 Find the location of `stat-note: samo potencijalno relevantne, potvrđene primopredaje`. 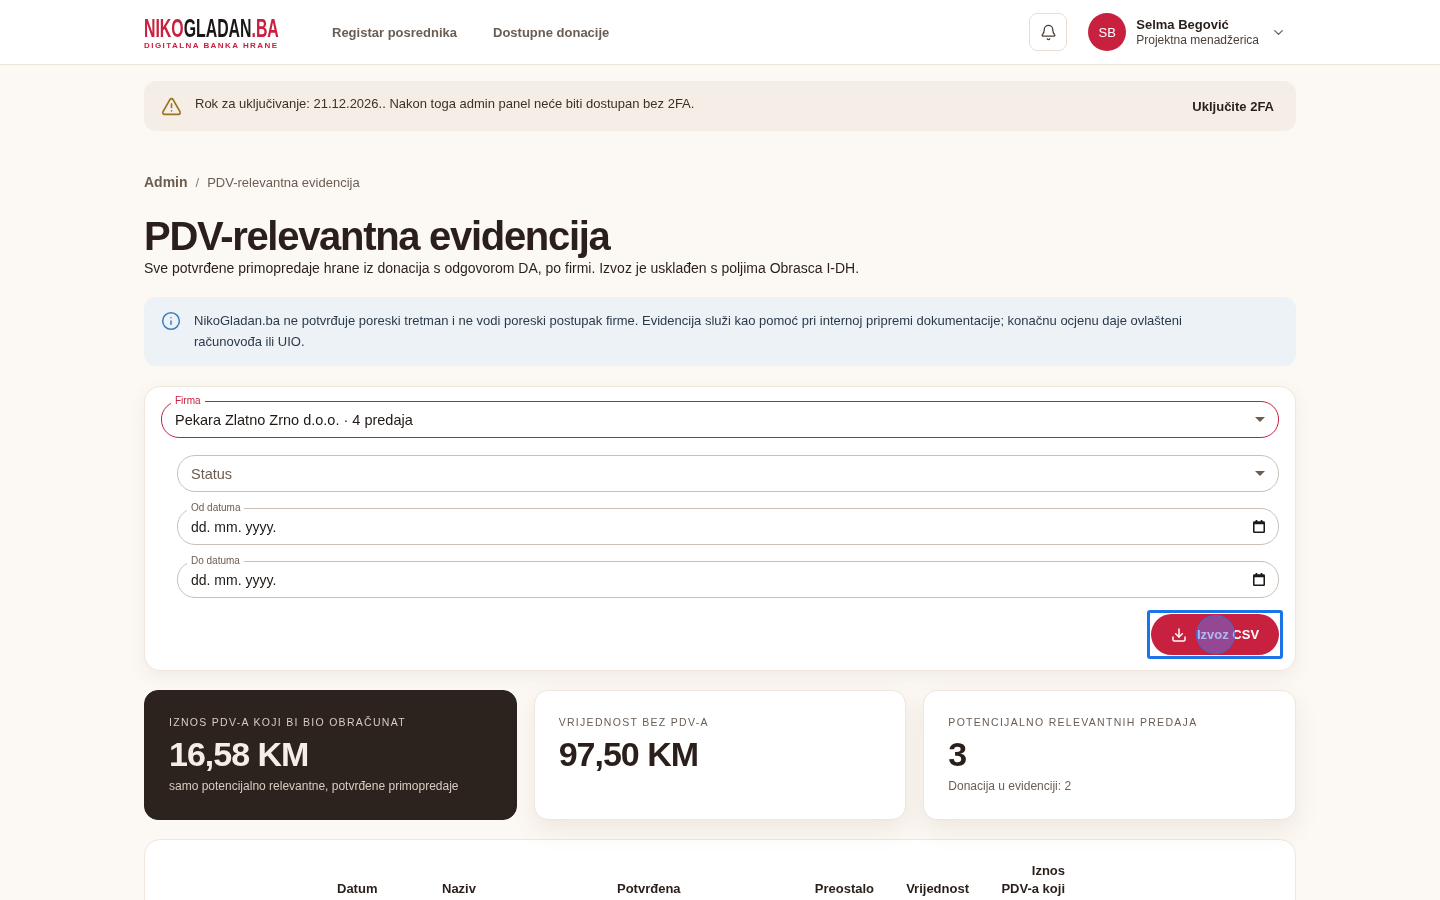

stat-note: samo potencijalno relevantne, potvrđene primopredaje is located at coordinates (314, 786).